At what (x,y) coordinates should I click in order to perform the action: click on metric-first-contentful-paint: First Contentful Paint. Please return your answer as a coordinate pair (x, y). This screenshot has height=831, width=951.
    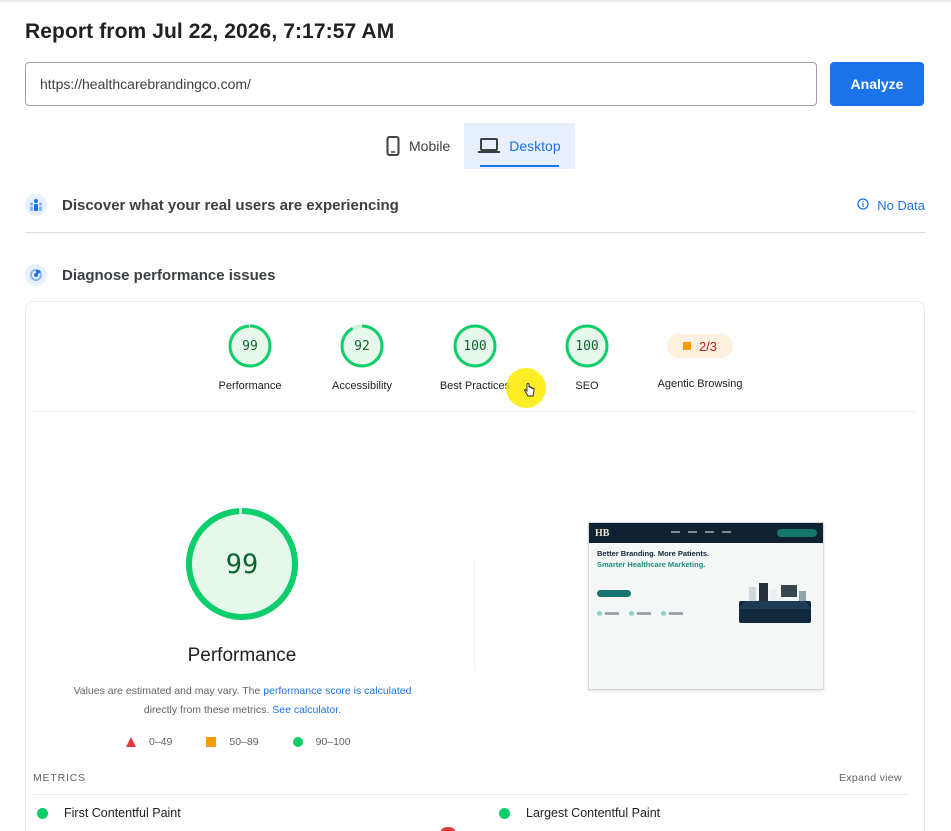
    Looking at the image, I should click on (109, 813).